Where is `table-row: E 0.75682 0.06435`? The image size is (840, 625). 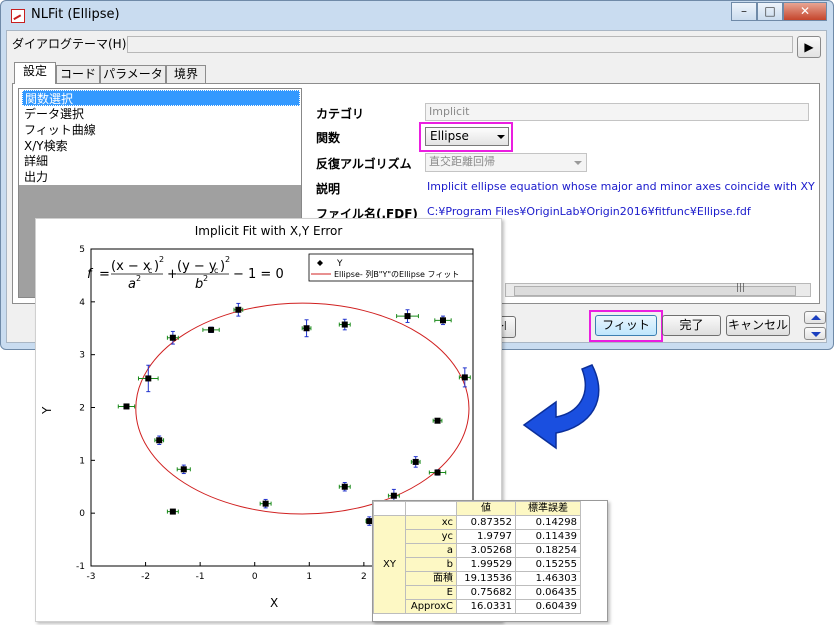 table-row: E 0.75682 0.06435 is located at coordinates (477, 592).